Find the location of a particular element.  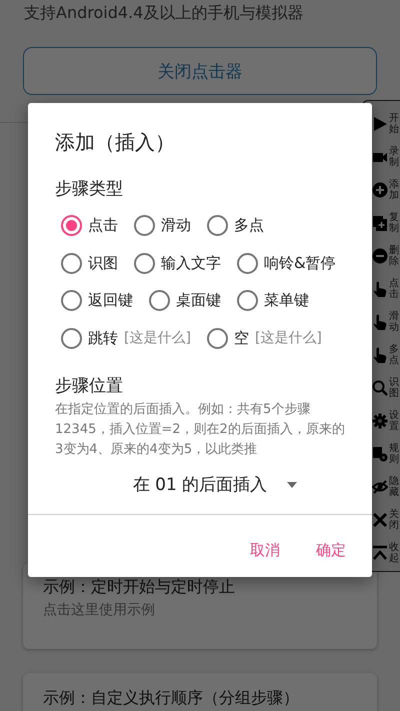

card-subtitle: 点击这里使用示例 is located at coordinates (99, 610).